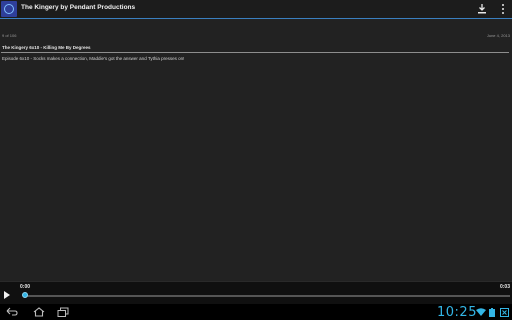 The image size is (512, 320). What do you see at coordinates (457, 312) in the screenshot?
I see `status-clock: 10:25` at bounding box center [457, 312].